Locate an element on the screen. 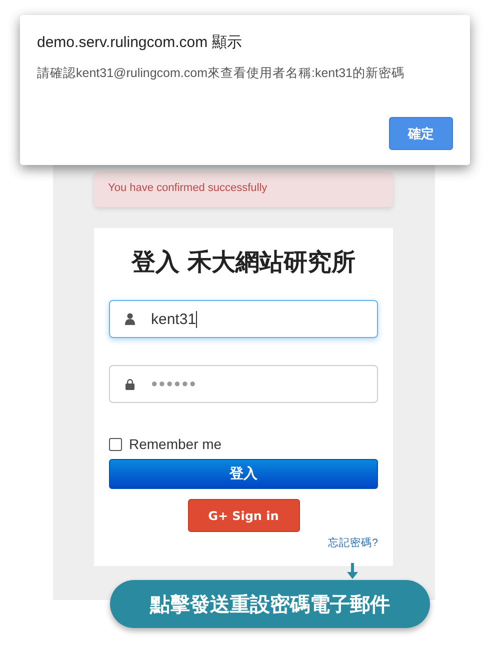 The image size is (490, 656). dialog-message: 請確認kent31@rulingcom.com來查看使用者名稱:kent31的新密碼 is located at coordinates (221, 73).